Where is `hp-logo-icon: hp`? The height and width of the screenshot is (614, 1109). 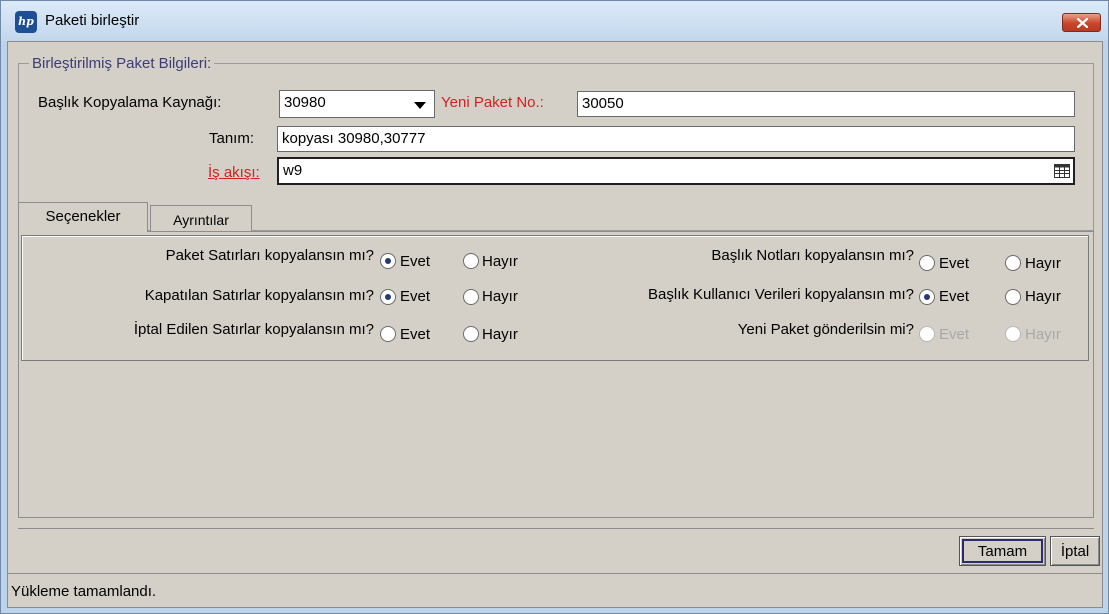 hp-logo-icon: hp is located at coordinates (26, 22).